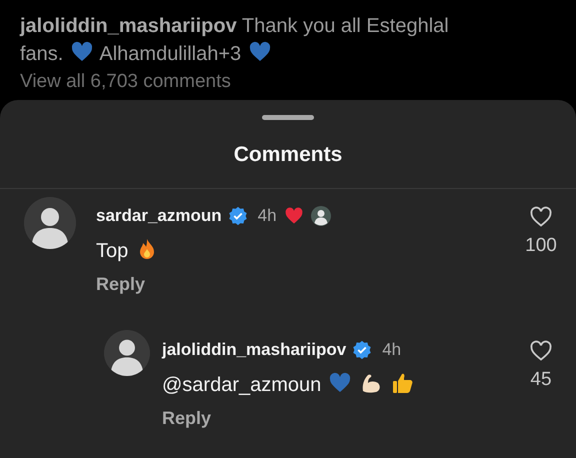 Image resolution: width=576 pixels, height=458 pixels. What do you see at coordinates (320, 216) in the screenshot?
I see `author-avatar-icon` at bounding box center [320, 216].